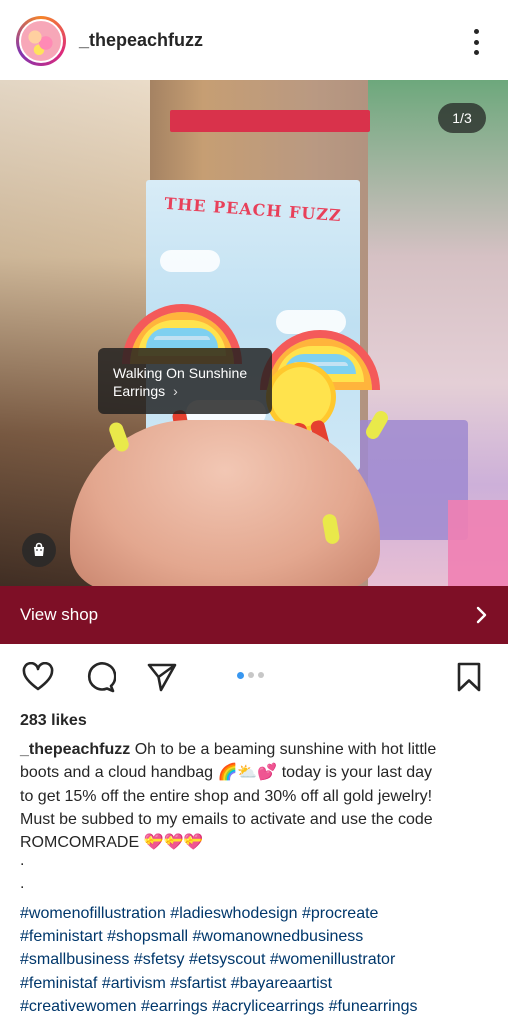 Image resolution: width=508 pixels, height=1024 pixels. Describe the element at coordinates (112, 843) in the screenshot. I see `caption-line: ROMCOMRADE 💝💝💝` at that location.